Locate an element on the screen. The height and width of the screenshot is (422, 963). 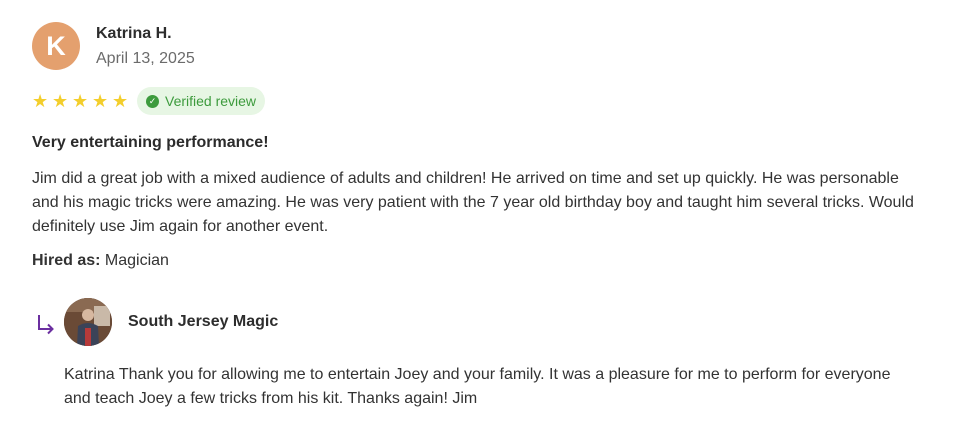
hired-as-value: Magician is located at coordinates (136, 260).